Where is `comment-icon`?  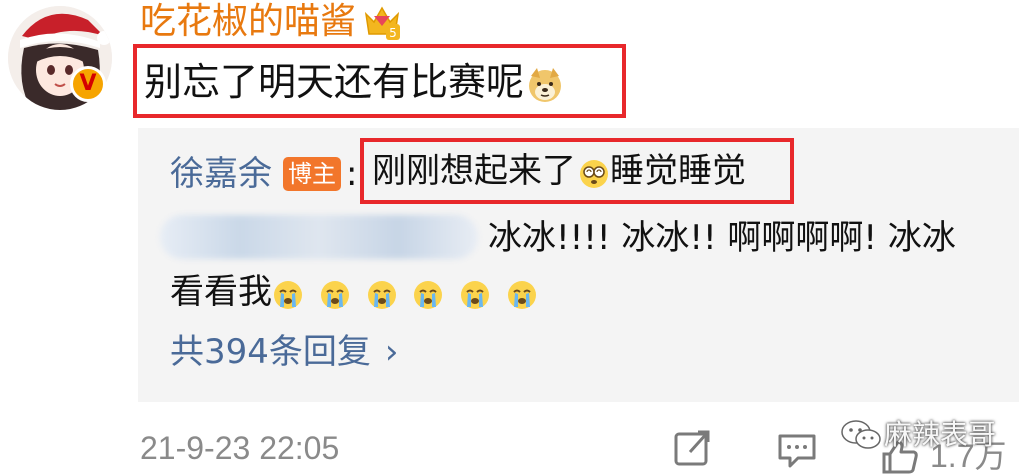
comment-icon is located at coordinates (797, 450).